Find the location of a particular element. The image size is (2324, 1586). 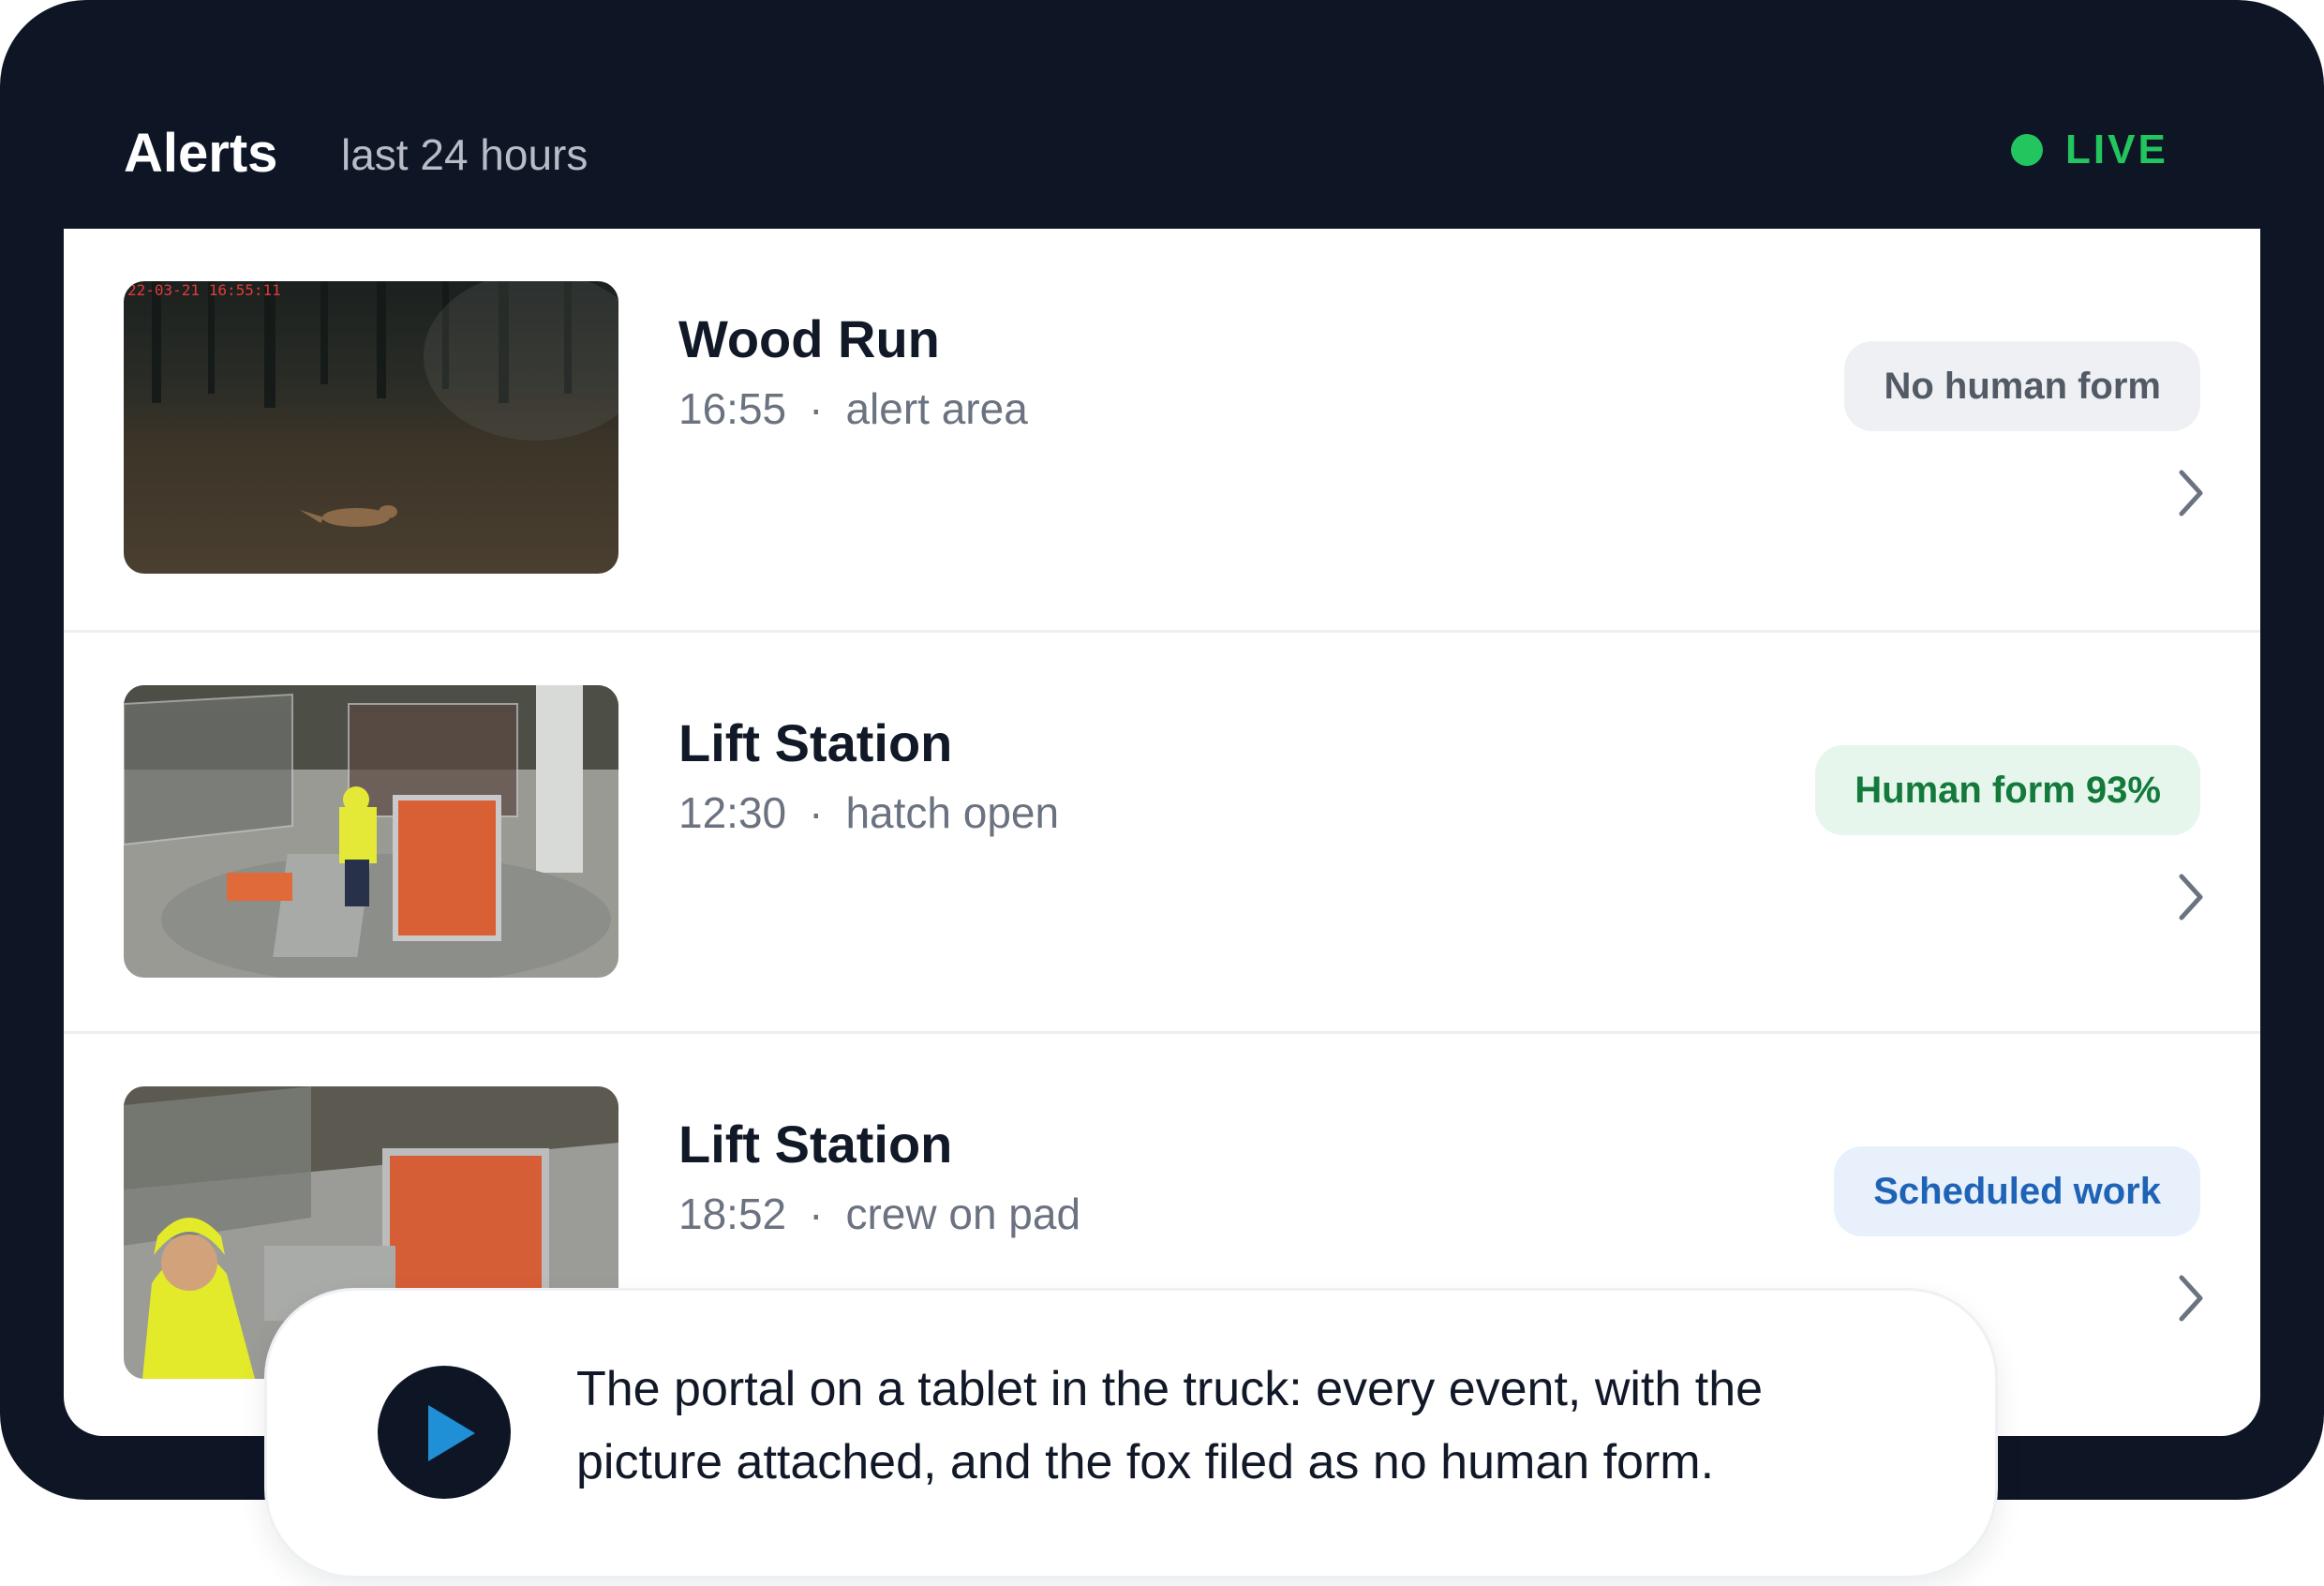

classification-badge: No human form is located at coordinates (2022, 386).